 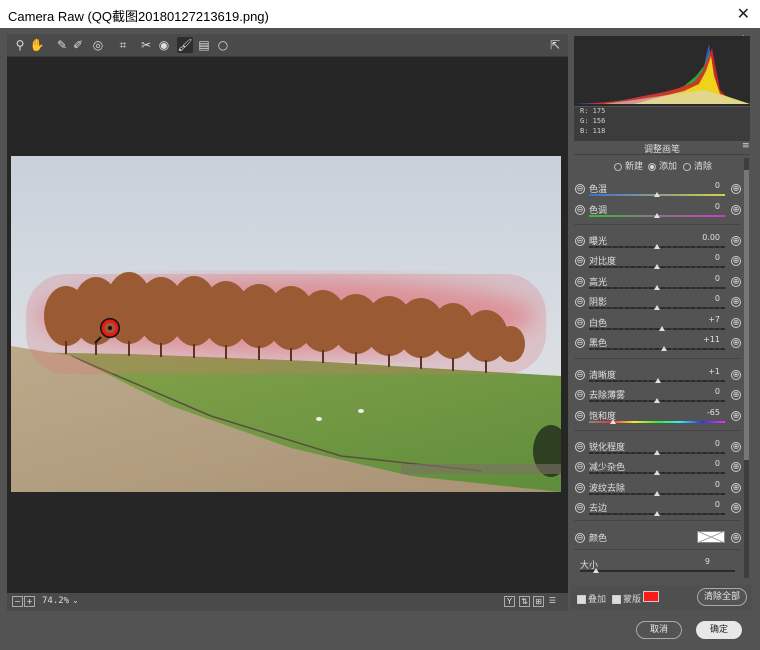 What do you see at coordinates (702, 319) in the screenshot?
I see `slider-value: +7` at bounding box center [702, 319].